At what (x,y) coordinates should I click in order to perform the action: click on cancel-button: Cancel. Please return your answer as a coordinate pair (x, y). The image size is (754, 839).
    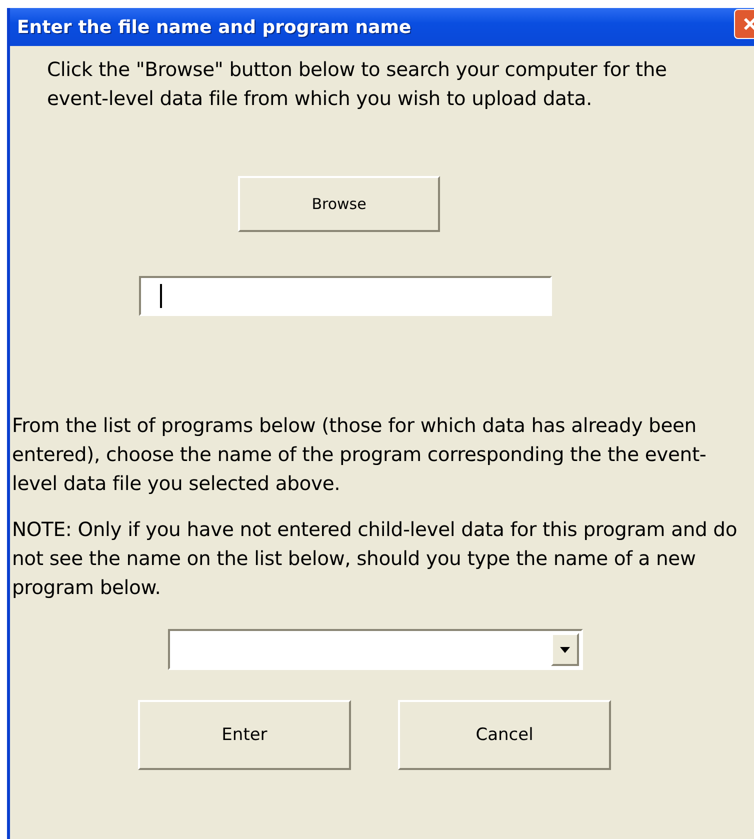
    Looking at the image, I should click on (504, 735).